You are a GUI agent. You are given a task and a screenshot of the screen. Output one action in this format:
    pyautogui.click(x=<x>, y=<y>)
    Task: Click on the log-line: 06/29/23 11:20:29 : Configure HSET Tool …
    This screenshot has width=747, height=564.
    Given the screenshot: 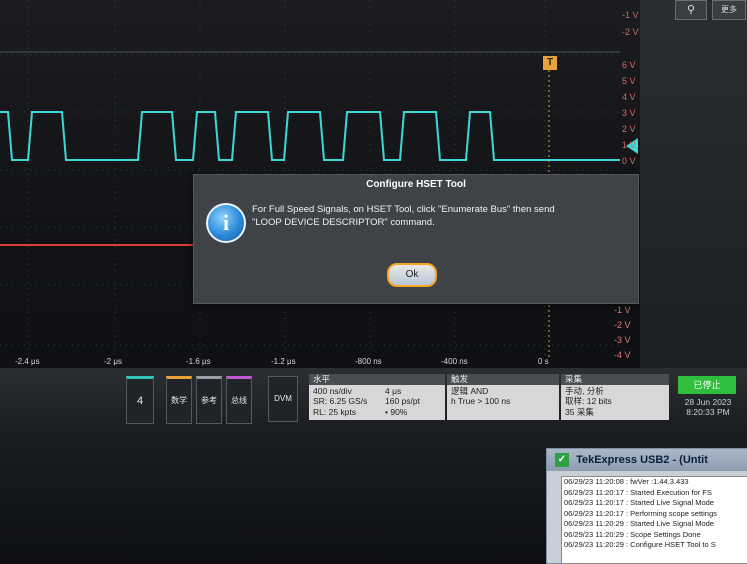 What is the action you would take?
    pyautogui.click(x=640, y=544)
    